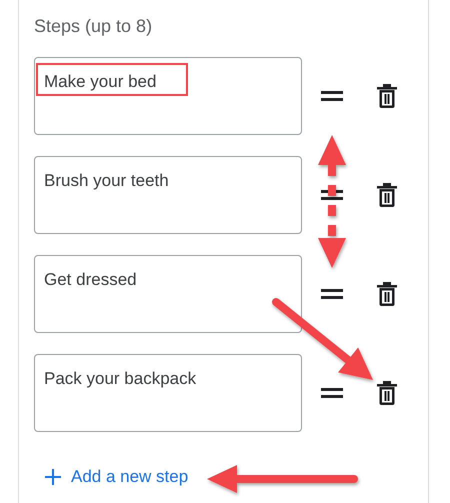 The width and height of the screenshot is (450, 503). What do you see at coordinates (53, 477) in the screenshot?
I see `plus-icon` at bounding box center [53, 477].